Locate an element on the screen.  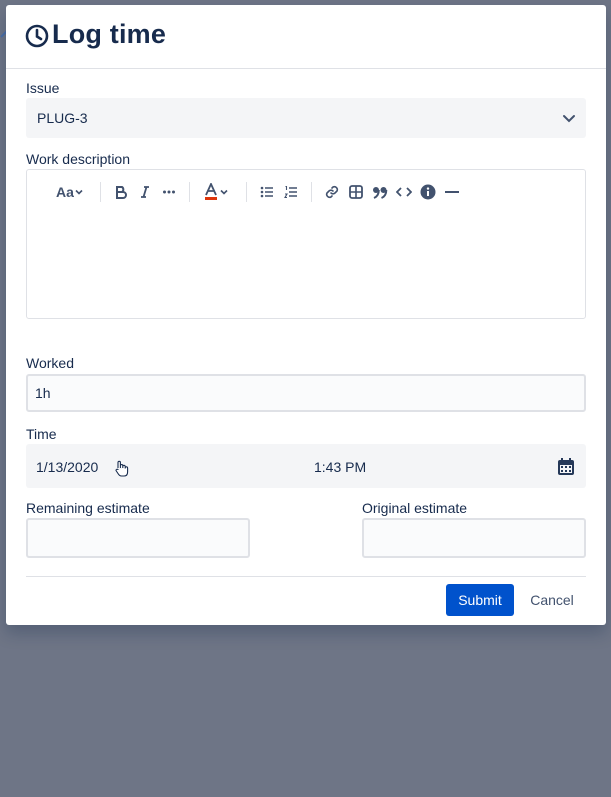
clock-icon is located at coordinates (37, 36).